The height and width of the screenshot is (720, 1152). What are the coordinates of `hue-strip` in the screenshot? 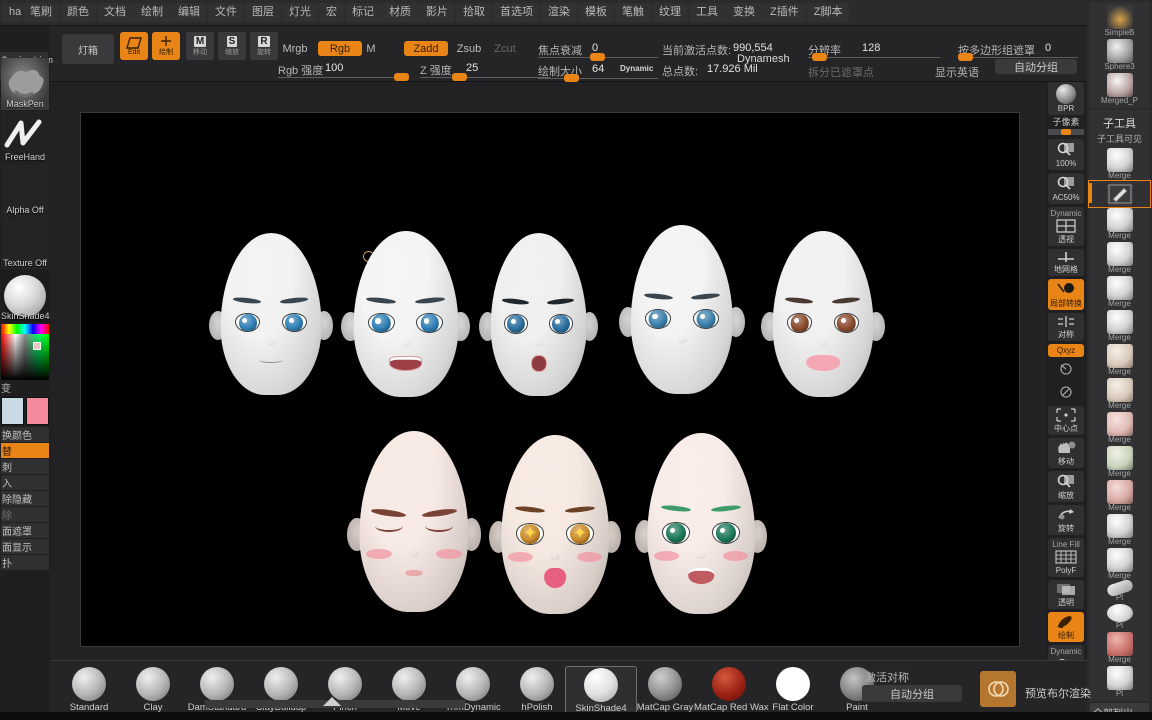 It's located at (25, 329).